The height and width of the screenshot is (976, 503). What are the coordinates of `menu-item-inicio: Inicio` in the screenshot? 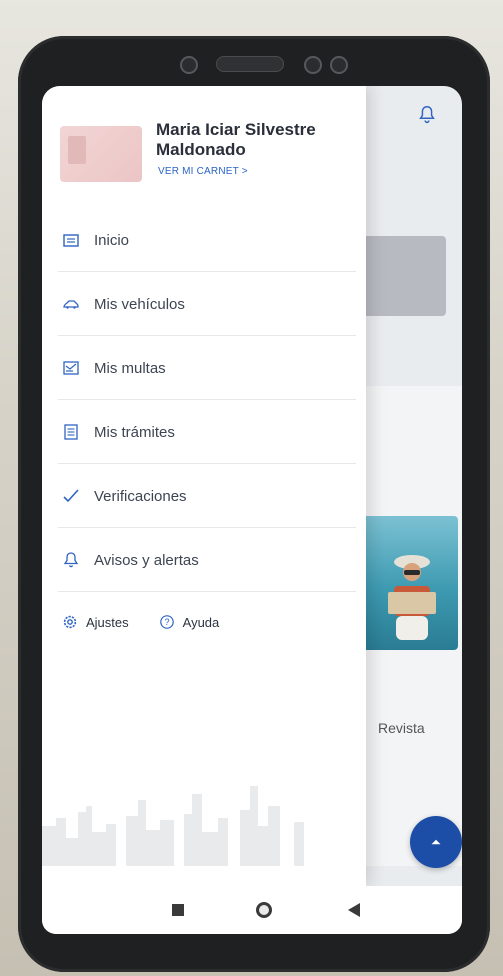 It's located at (204, 240).